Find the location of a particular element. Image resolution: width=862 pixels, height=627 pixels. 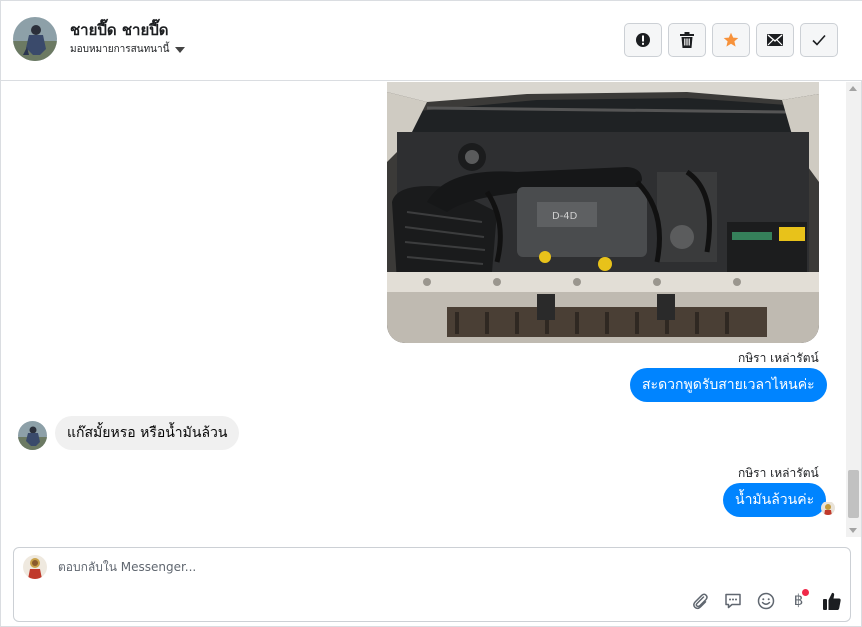

outgoing-message: น้ำมันล้วนค่ะ is located at coordinates (775, 500).